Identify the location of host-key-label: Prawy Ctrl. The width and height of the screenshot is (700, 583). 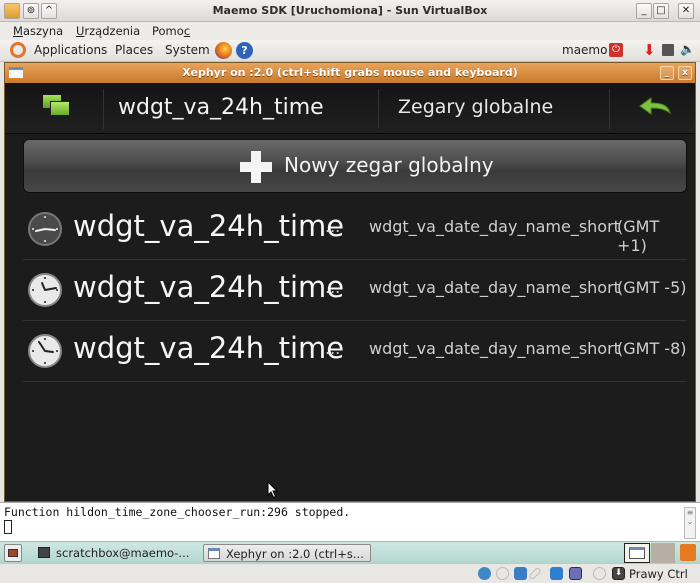
(658, 574).